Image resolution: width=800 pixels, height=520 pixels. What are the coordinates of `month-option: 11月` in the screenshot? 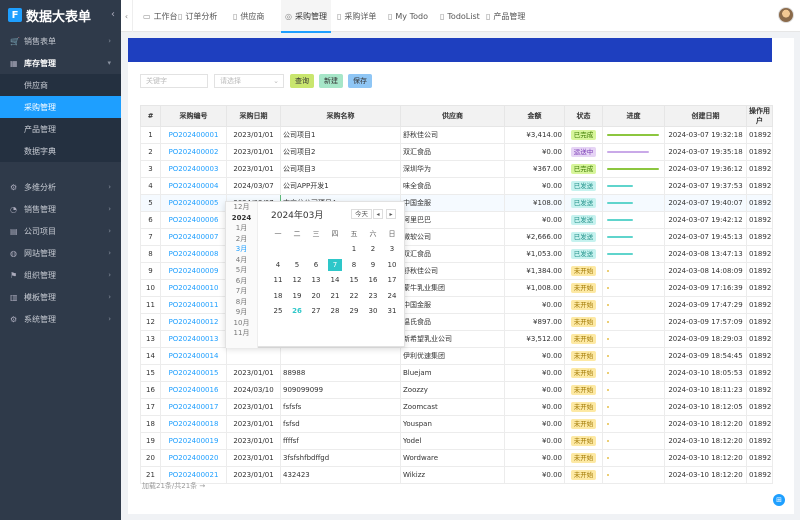 It's located at (241, 333).